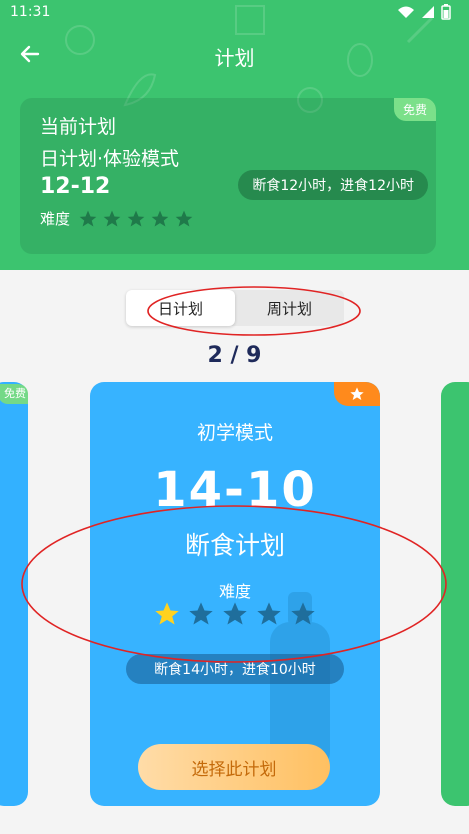  I want to click on plan-type-toggle: 日计划 周计划, so click(235, 308).